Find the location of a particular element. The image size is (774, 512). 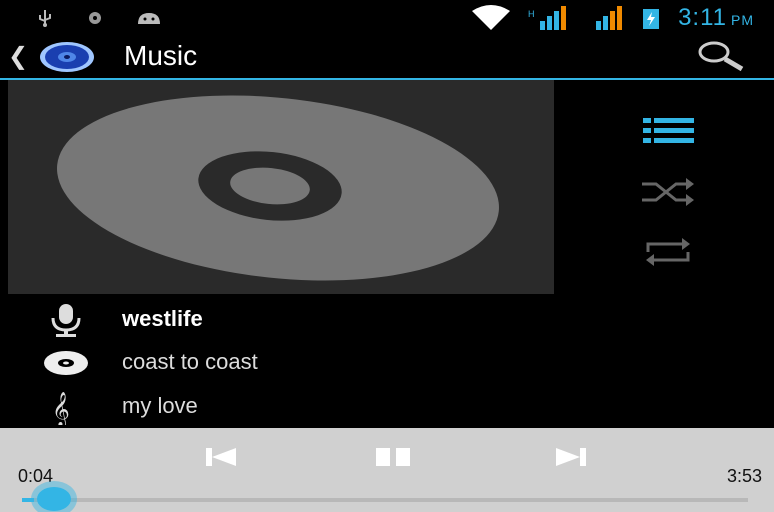

seek-bar is located at coordinates (385, 500).